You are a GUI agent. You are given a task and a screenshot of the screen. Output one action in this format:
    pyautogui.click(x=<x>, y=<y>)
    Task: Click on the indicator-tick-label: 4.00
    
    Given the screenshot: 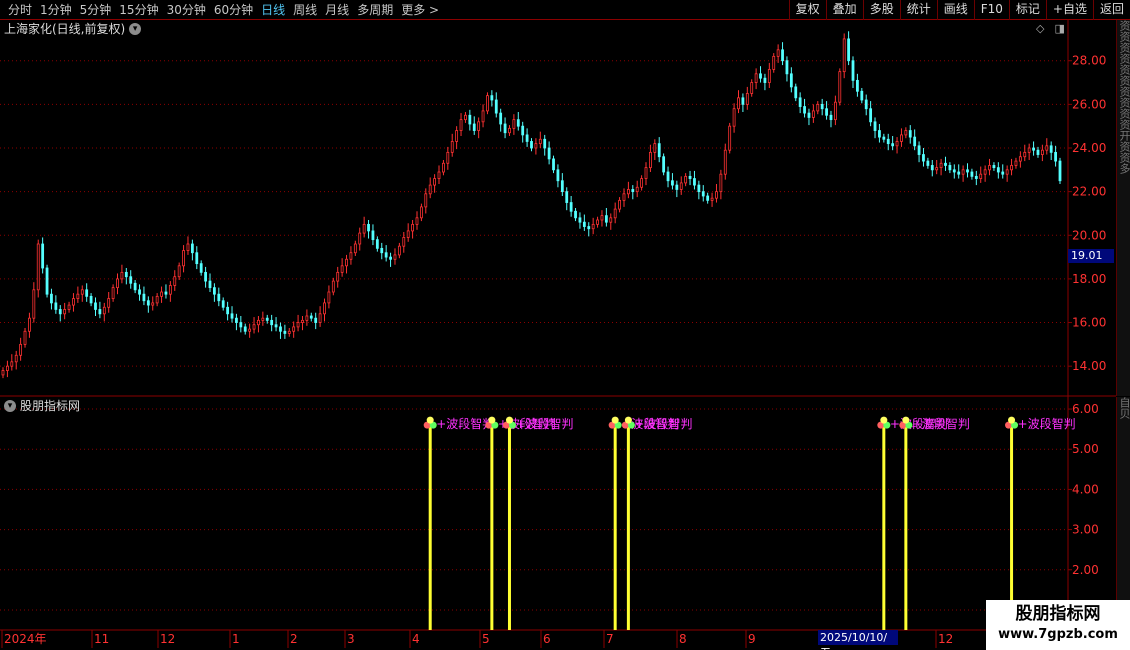 What is the action you would take?
    pyautogui.click(x=1085, y=489)
    